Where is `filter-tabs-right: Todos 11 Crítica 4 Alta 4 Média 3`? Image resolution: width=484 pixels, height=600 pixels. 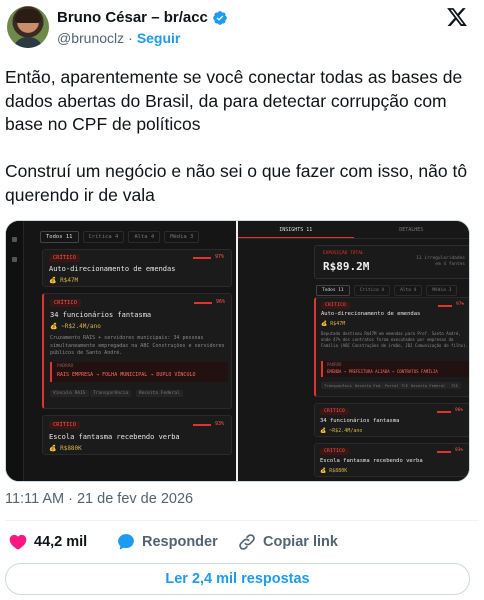
filter-tabs-right: Todos 11 Crítica 4 Alta 4 Média 3 is located at coordinates (387, 290).